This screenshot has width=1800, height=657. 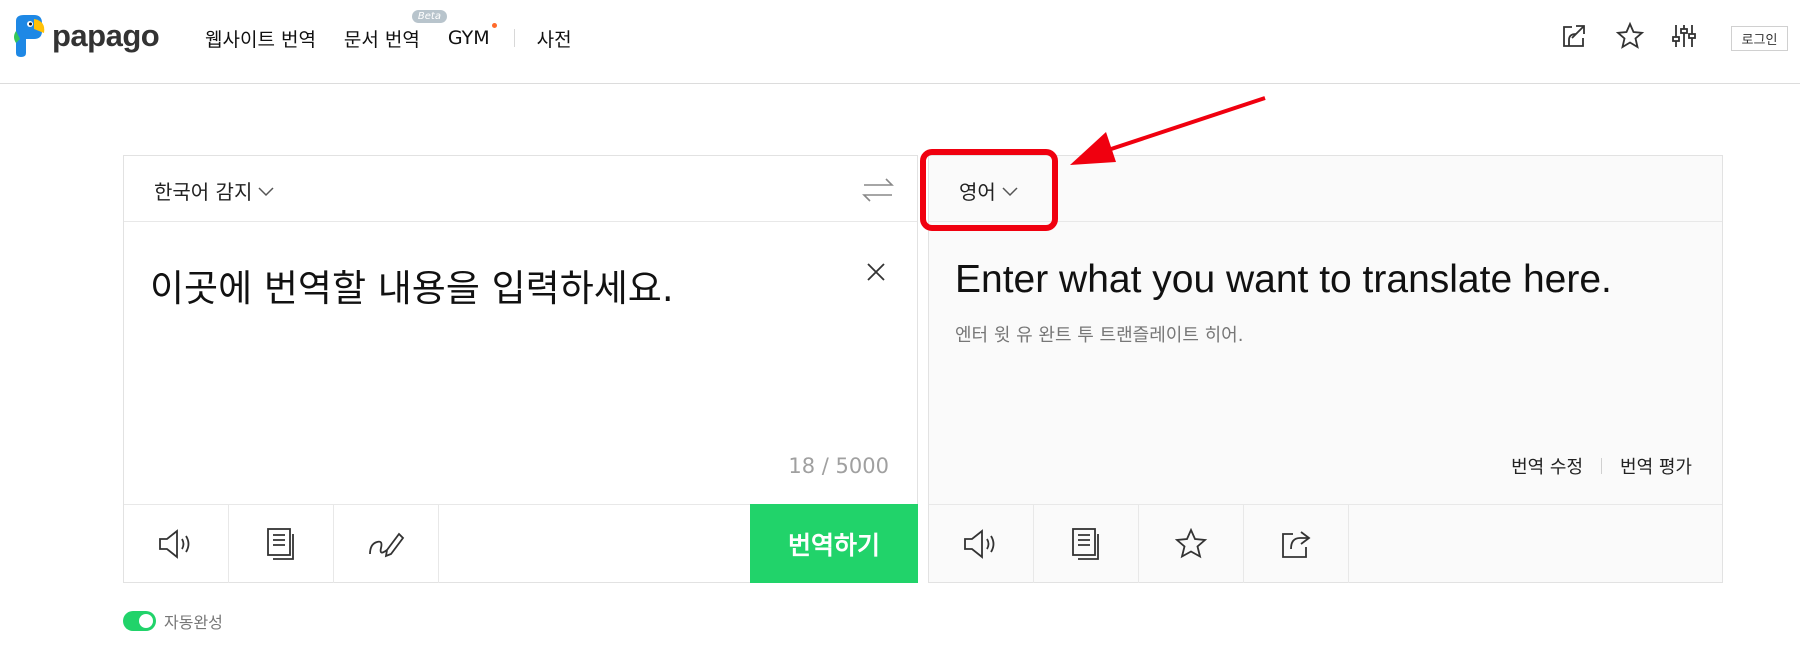 I want to click on annotation-arrow-icon, so click(x=1168, y=130).